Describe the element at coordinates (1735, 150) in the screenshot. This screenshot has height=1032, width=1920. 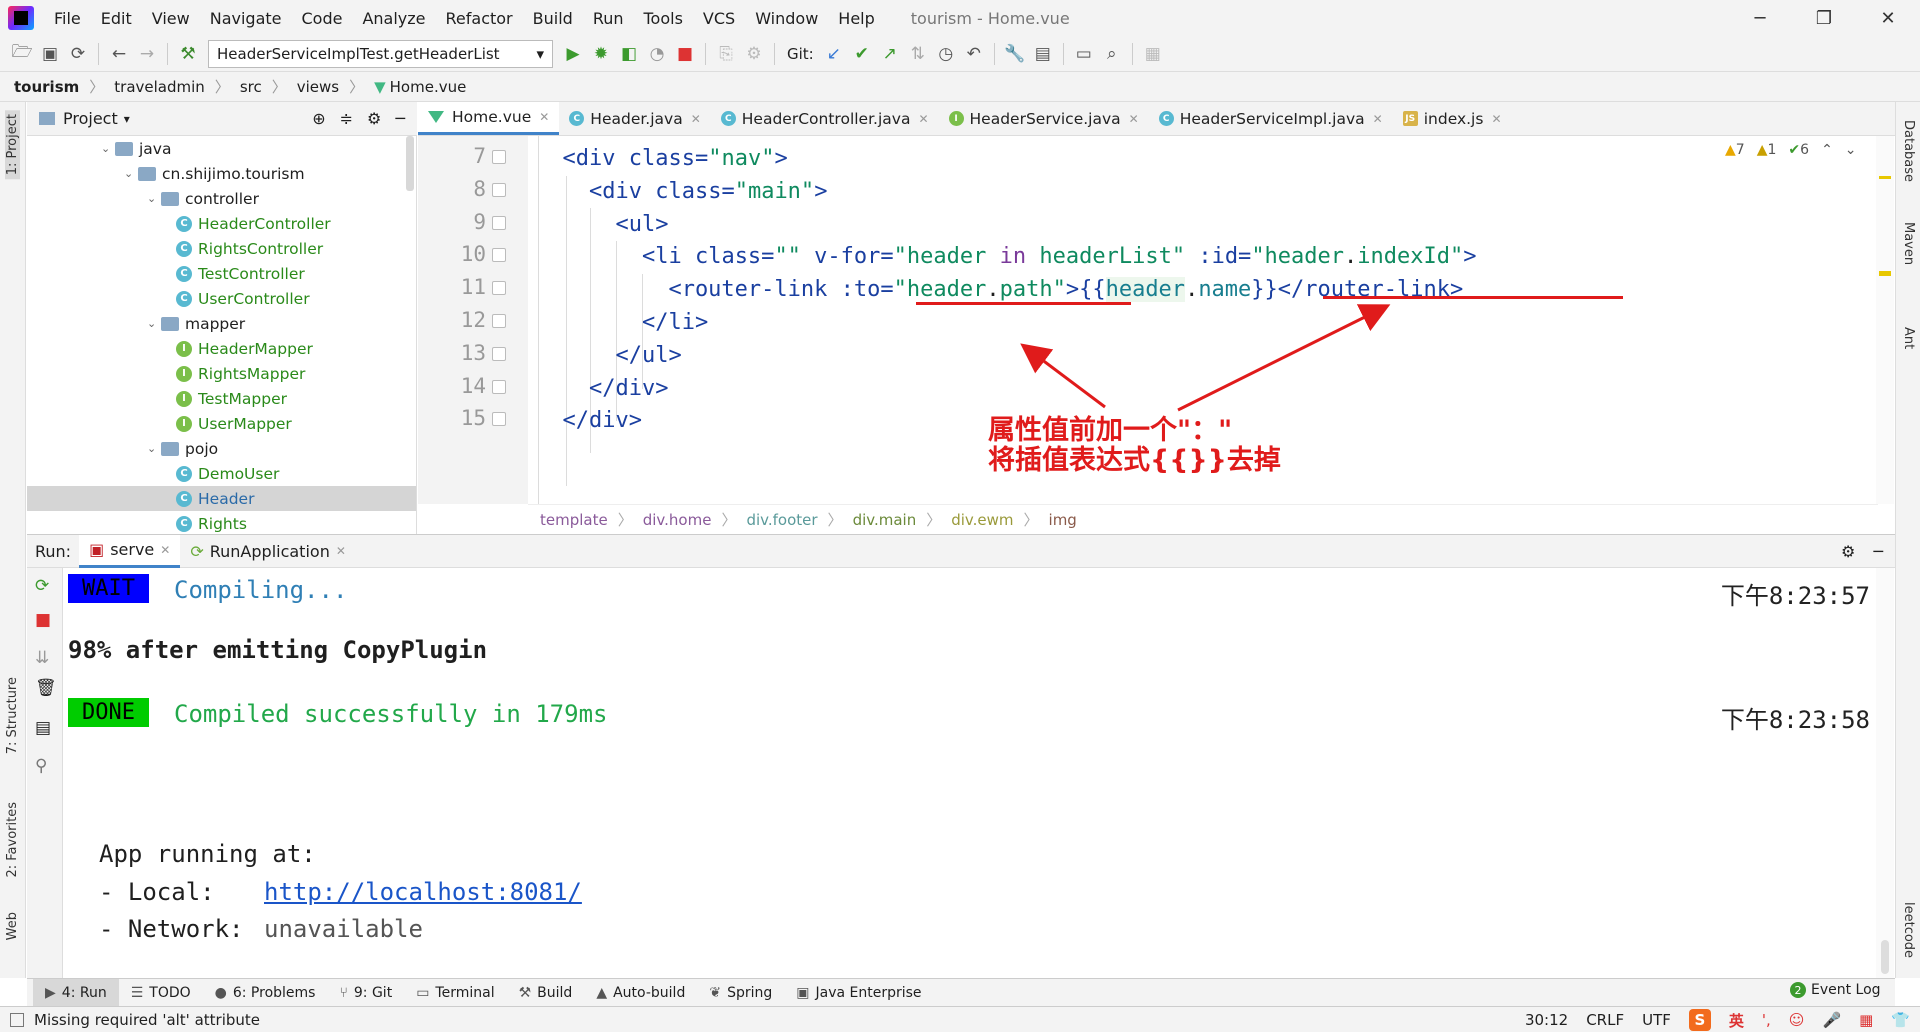
I see `warning-count: ▲7` at that location.